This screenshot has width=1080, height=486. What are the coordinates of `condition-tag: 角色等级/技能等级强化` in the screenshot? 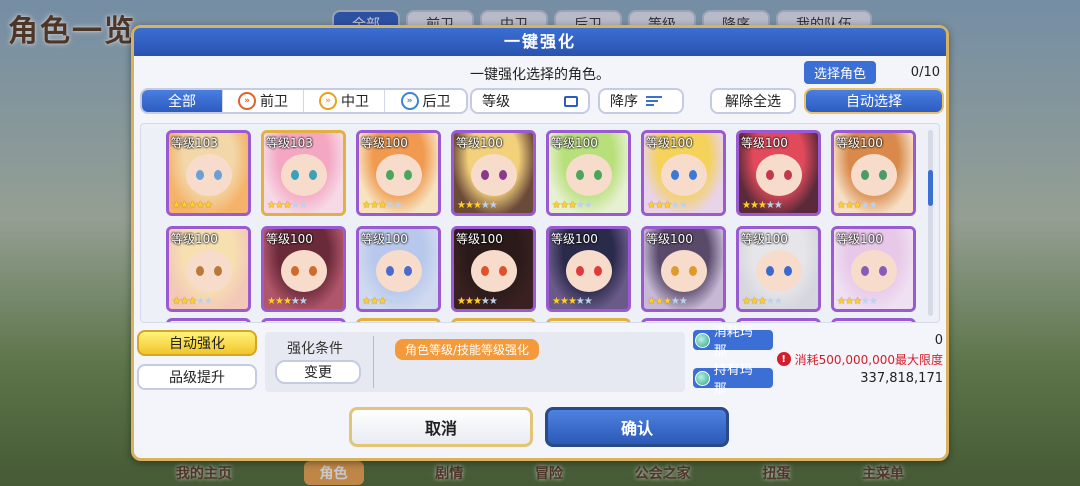 It's located at (467, 349).